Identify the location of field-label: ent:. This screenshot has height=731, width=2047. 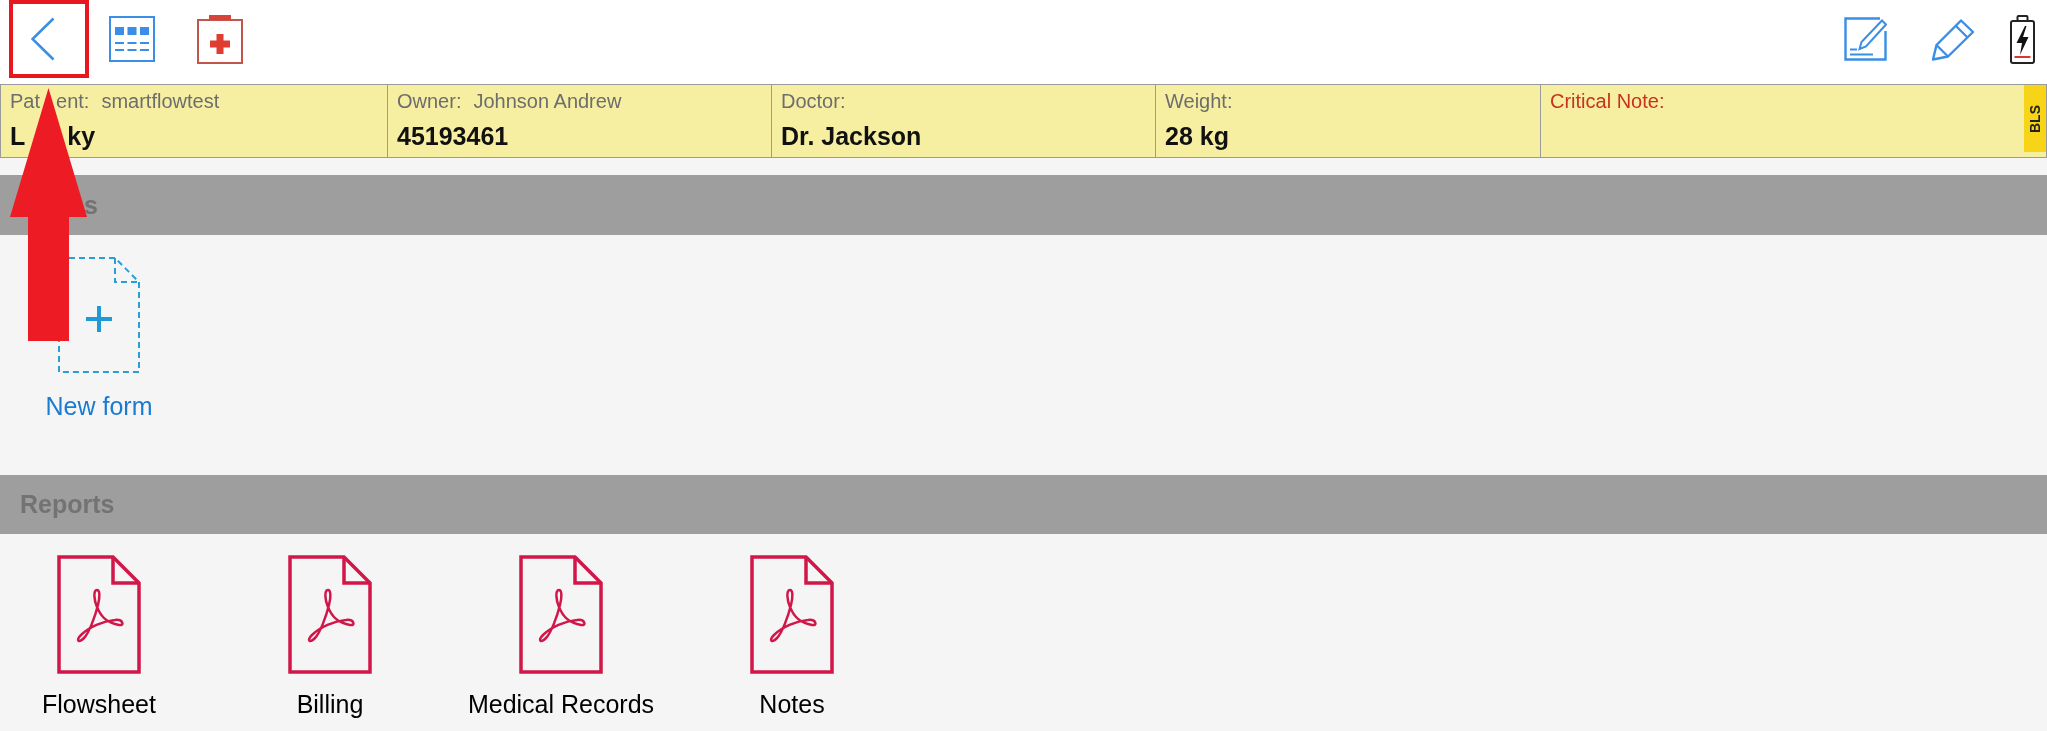
(73, 101).